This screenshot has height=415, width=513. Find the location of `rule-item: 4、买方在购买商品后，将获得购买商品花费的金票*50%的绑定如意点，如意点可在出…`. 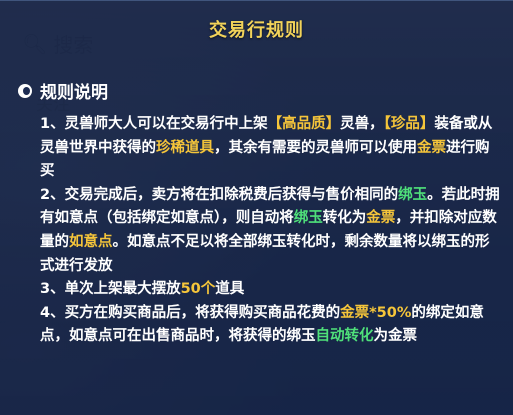

rule-item: 4、买方在购买商品后，将获得购买商品花费的金票*50%的绑定如意点，如意点可在出… is located at coordinates (270, 325).